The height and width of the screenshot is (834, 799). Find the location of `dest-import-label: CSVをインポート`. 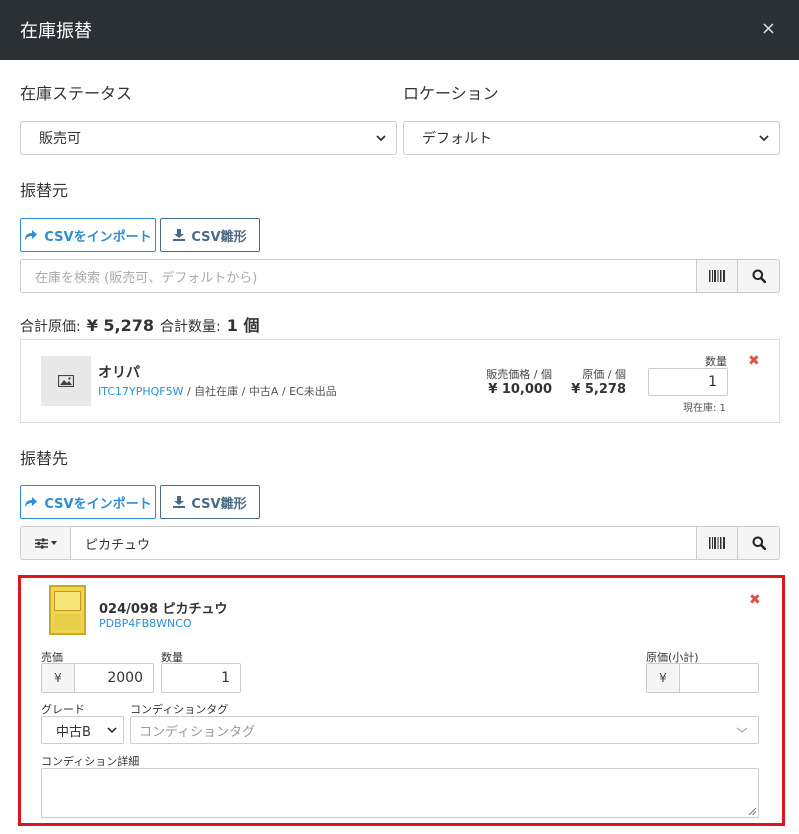

dest-import-label: CSVをインポート is located at coordinates (98, 504).